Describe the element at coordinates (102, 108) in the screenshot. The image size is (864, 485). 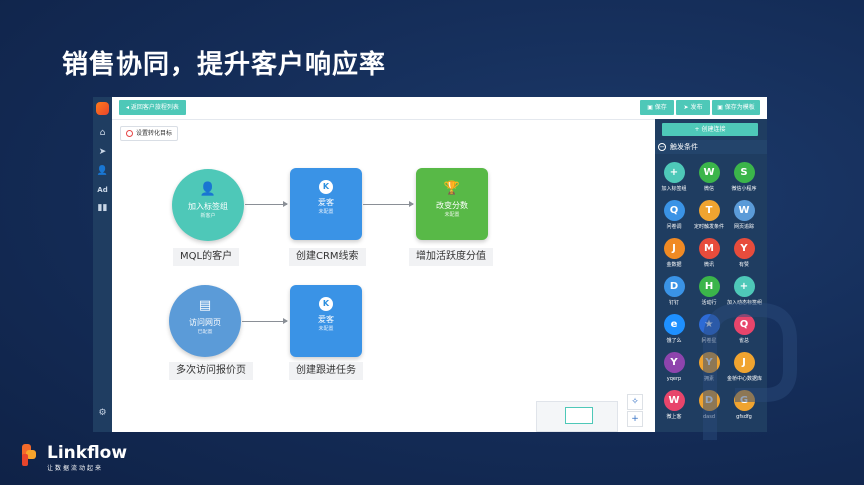
I see `app-logo` at that location.